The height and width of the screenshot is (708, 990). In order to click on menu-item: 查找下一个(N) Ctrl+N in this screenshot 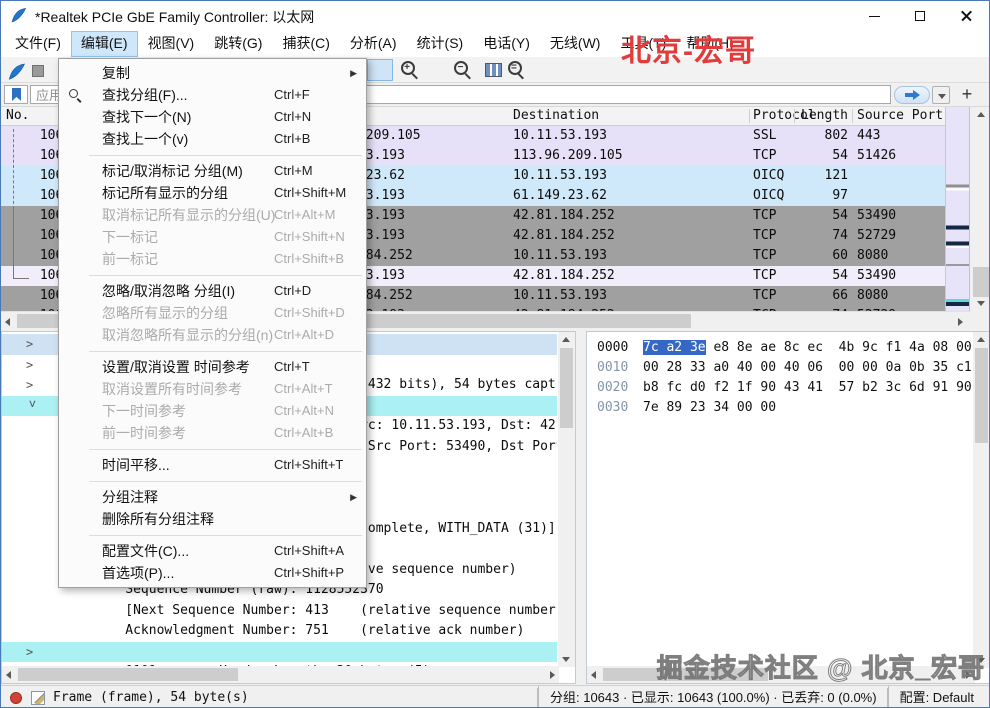, I will do `click(212, 117)`.